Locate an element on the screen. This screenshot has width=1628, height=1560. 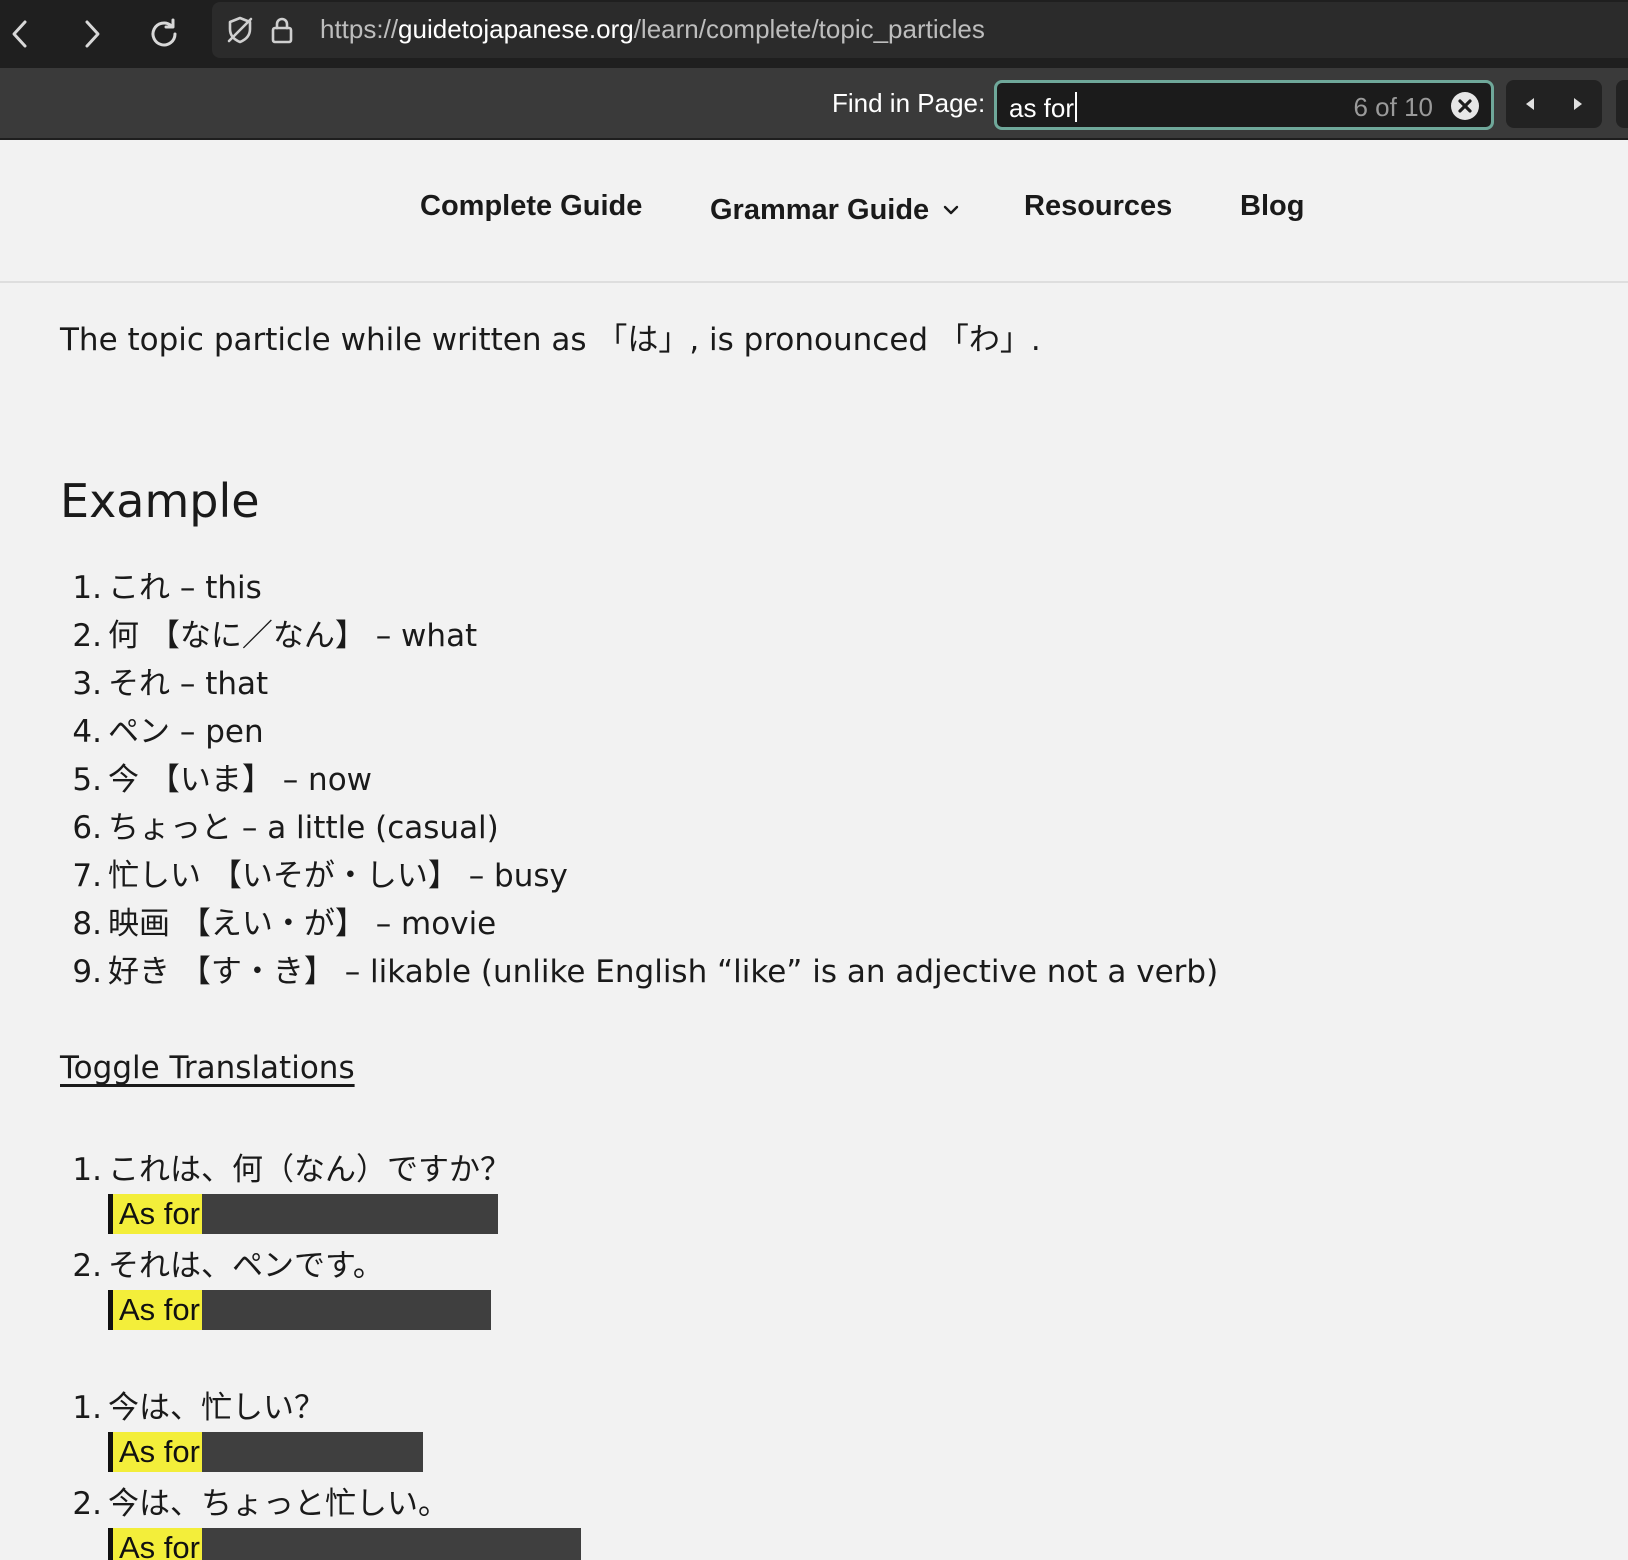
find-previous-button is located at coordinates (1530, 104).